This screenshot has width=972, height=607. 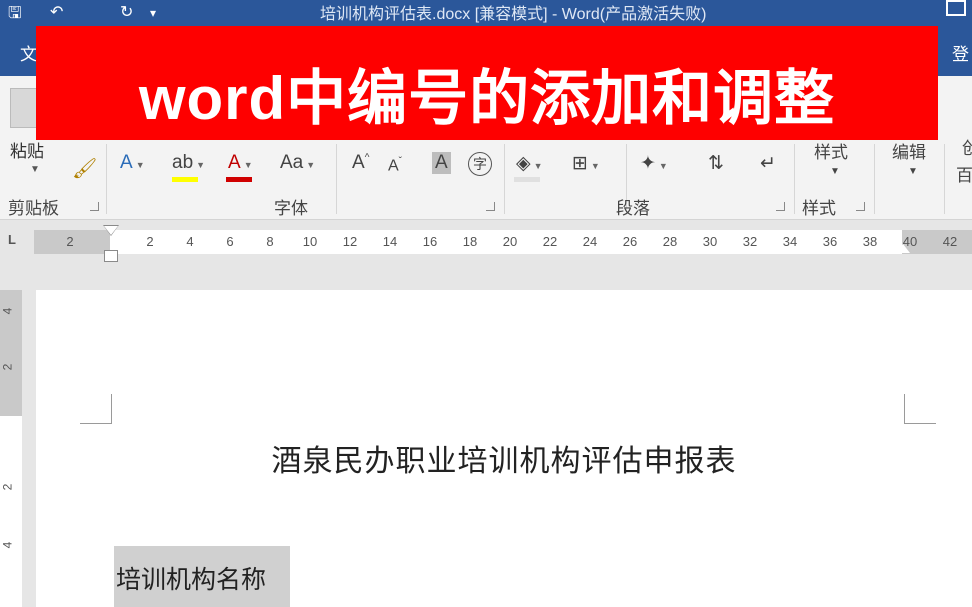 What do you see at coordinates (527, 179) in the screenshot?
I see `shading-swatch` at bounding box center [527, 179].